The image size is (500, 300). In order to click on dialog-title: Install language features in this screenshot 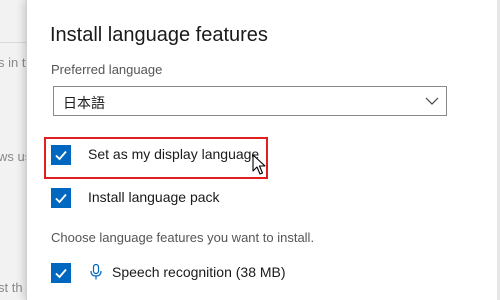, I will do `click(159, 35)`.